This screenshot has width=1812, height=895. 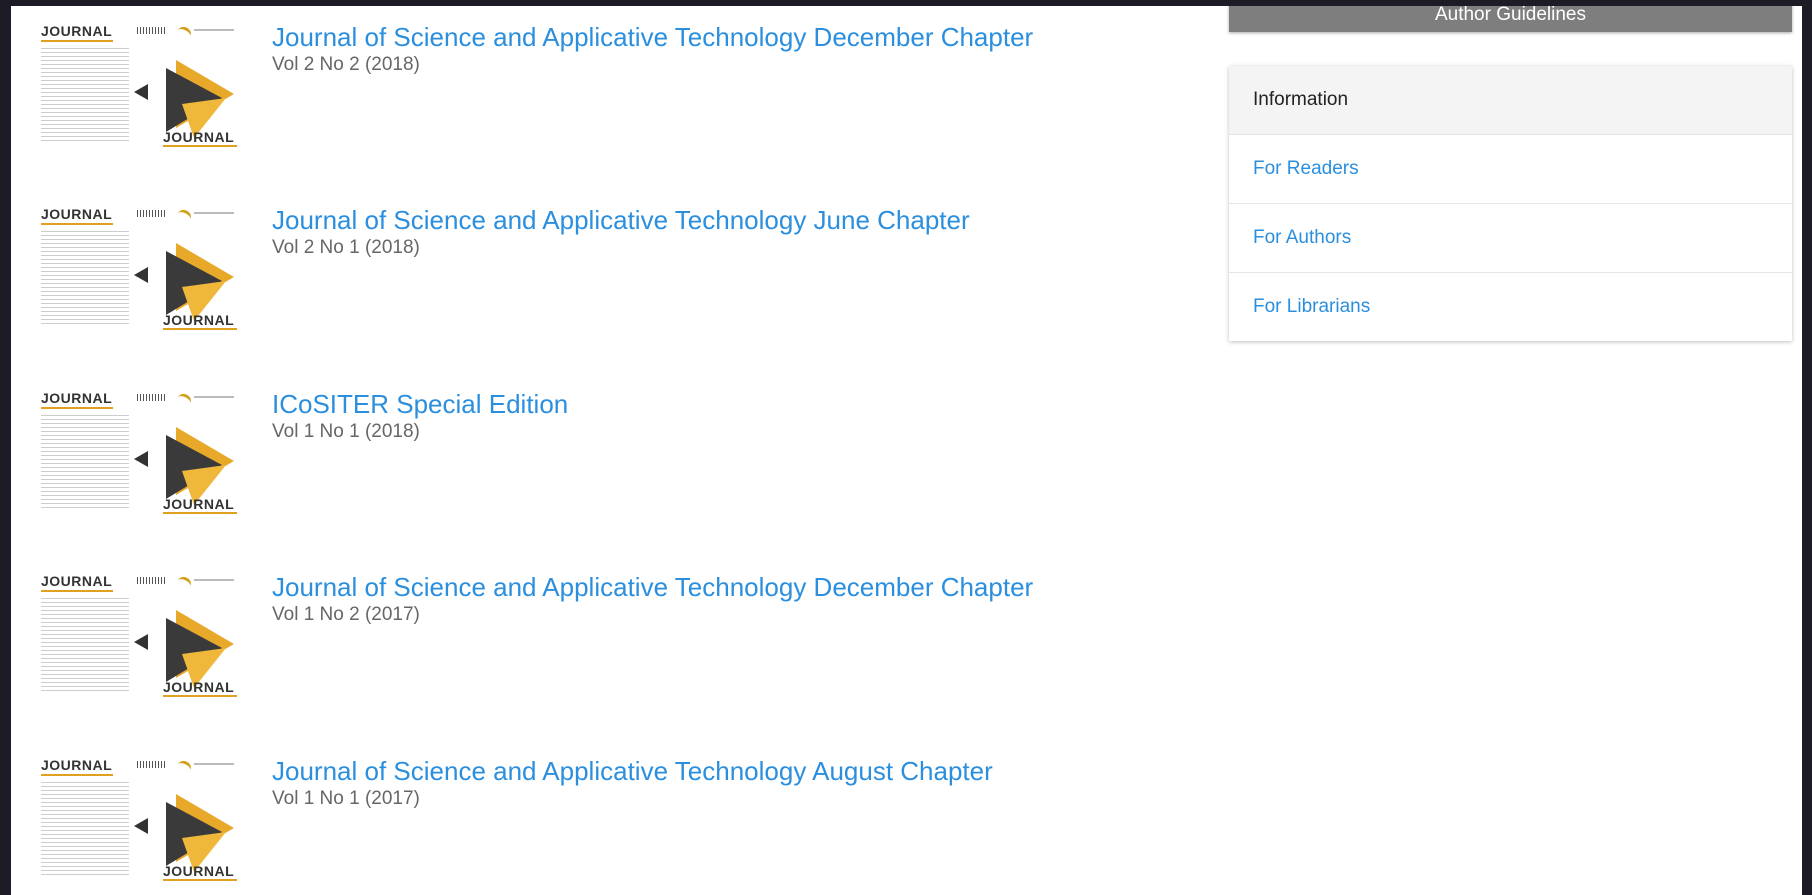 What do you see at coordinates (1510, 169) in the screenshot?
I see `for-readers-link: For Readers` at bounding box center [1510, 169].